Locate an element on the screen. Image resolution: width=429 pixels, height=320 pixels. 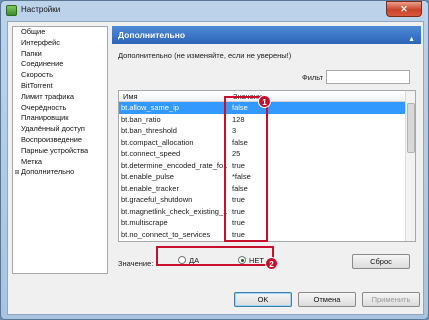
reset-button: Сброс is located at coordinates (381, 261).